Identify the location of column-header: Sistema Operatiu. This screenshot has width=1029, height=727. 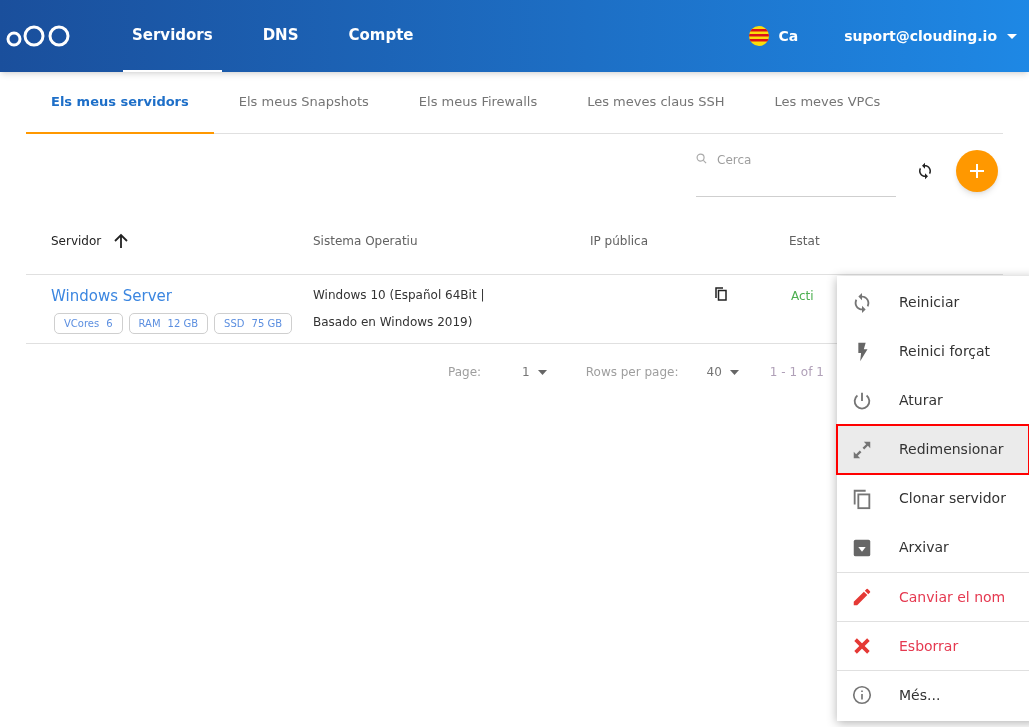
(365, 241).